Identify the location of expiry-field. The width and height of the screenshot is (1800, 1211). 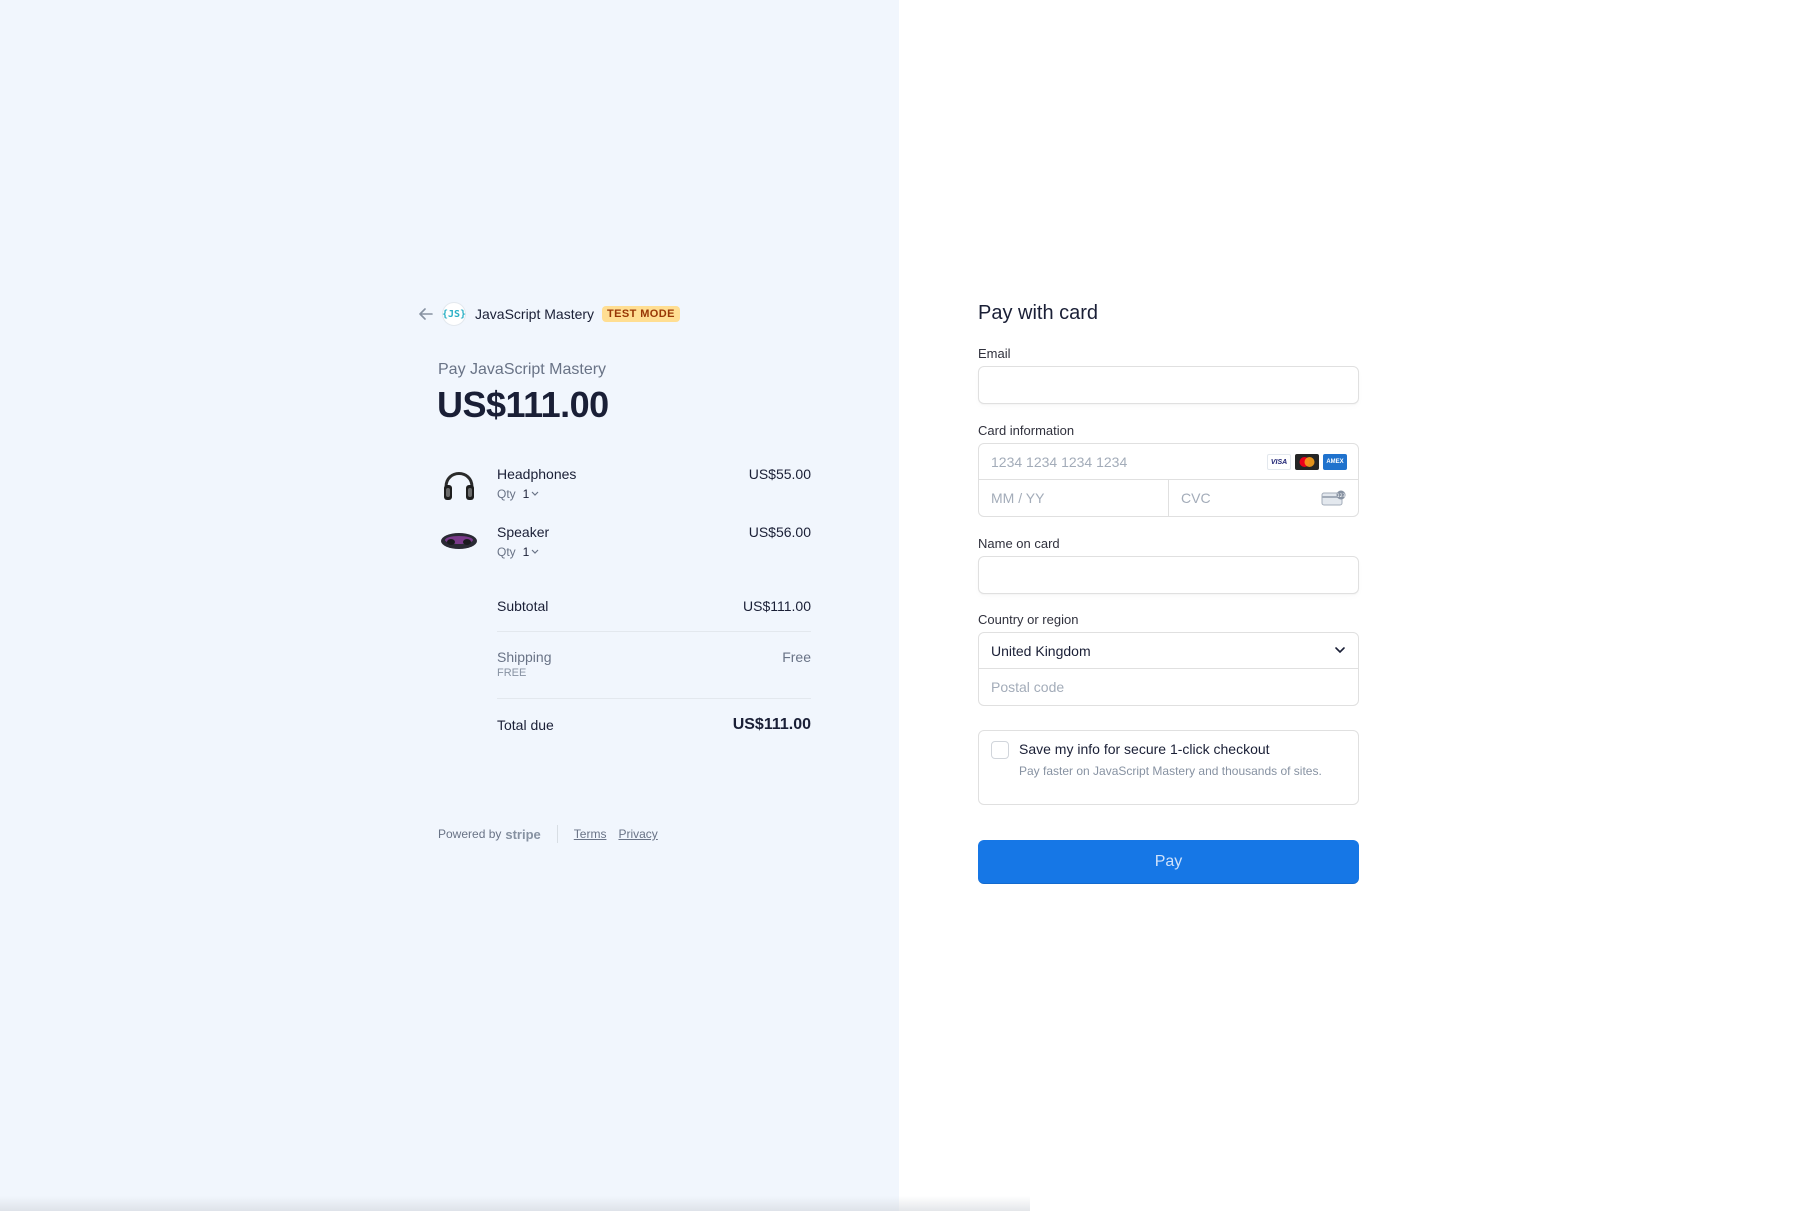
(1074, 498).